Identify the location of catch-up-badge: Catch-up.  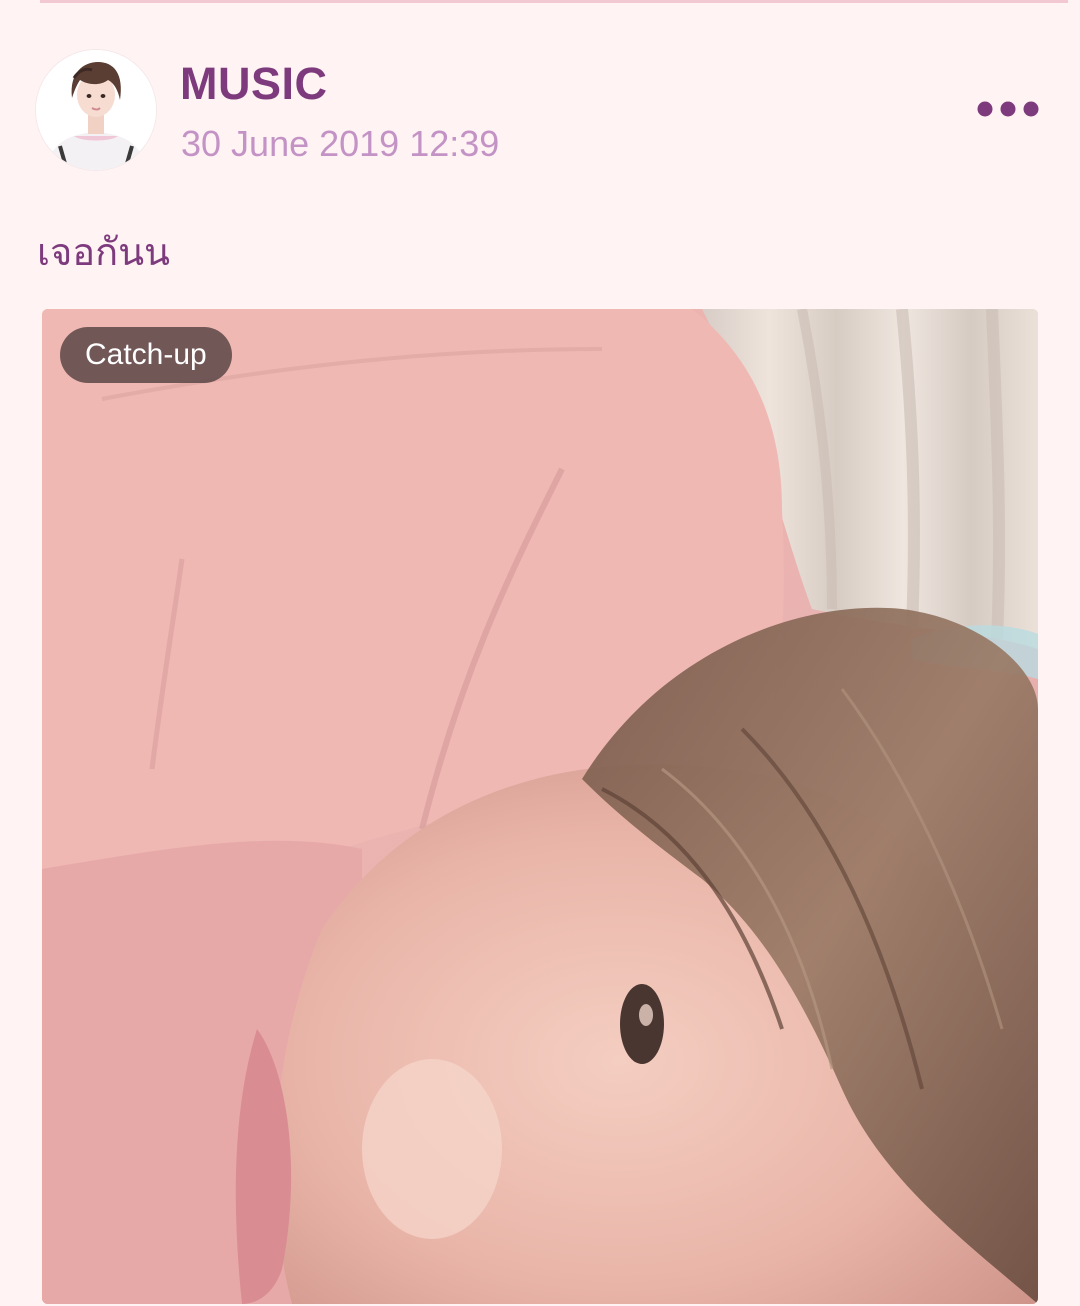
(146, 355).